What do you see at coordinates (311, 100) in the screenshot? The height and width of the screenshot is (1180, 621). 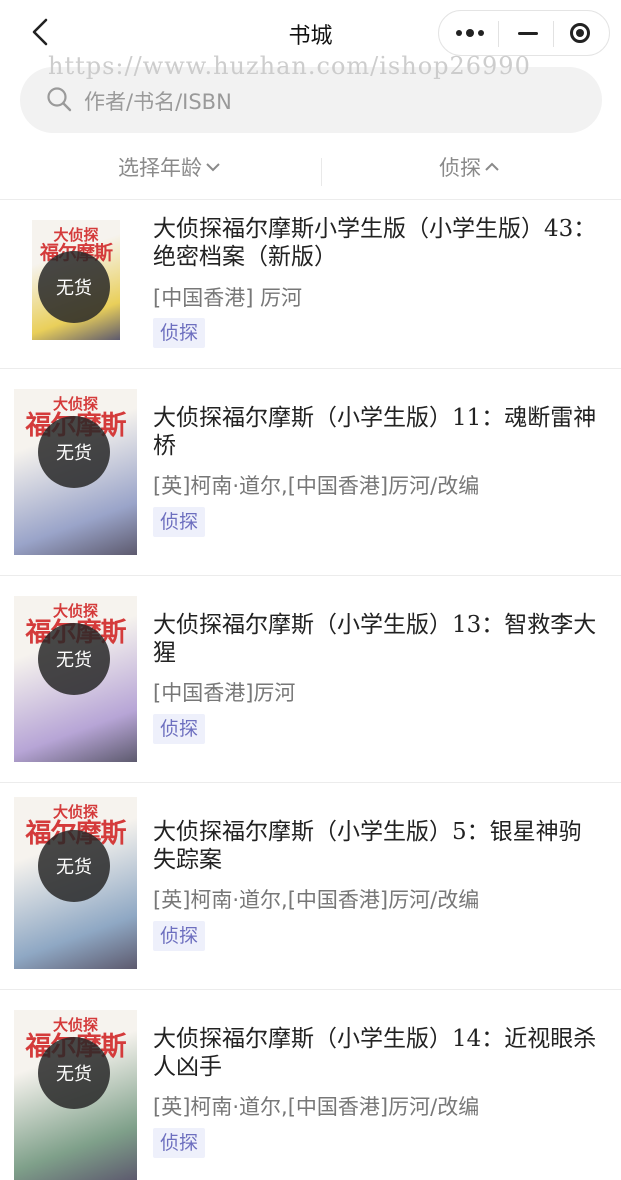 I see `search-input: 作者/书名/ISBN` at bounding box center [311, 100].